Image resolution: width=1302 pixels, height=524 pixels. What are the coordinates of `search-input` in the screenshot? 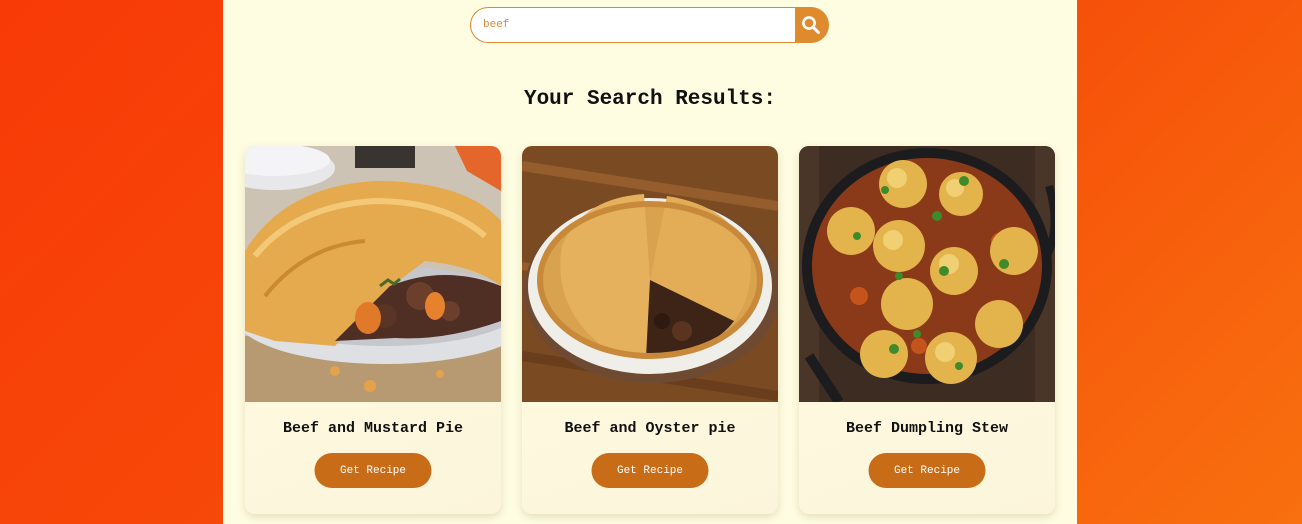 It's located at (633, 25).